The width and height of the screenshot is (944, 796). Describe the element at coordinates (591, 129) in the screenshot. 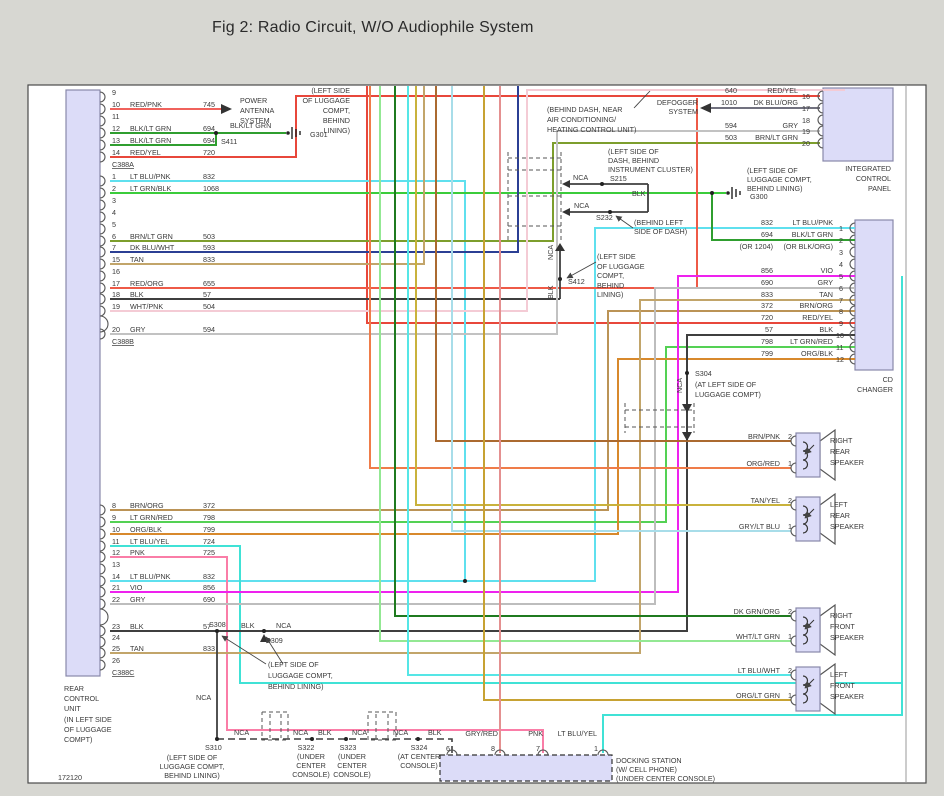

I see `diagram-label: HEATING CONTROL UNIT)` at that location.